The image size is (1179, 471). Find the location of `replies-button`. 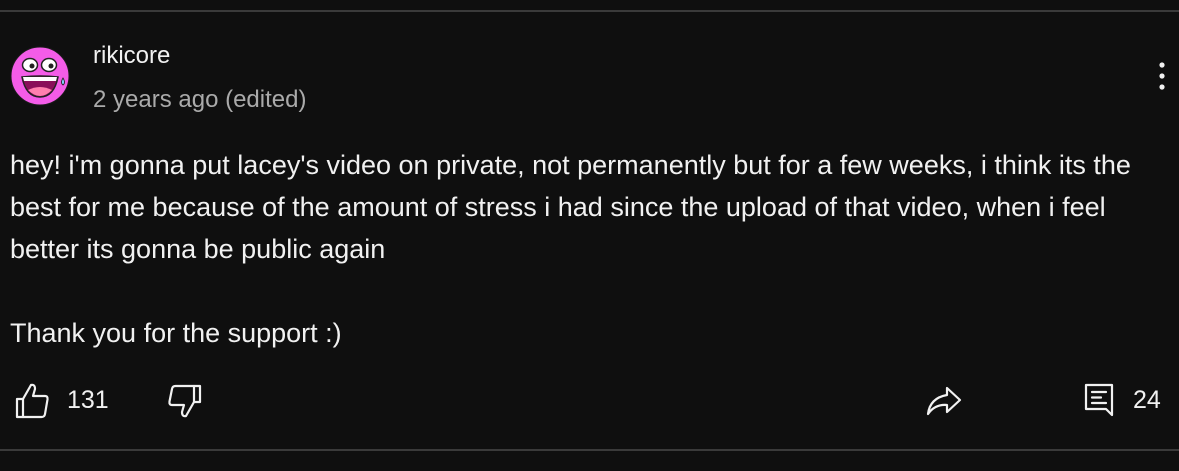

replies-button is located at coordinates (1099, 400).